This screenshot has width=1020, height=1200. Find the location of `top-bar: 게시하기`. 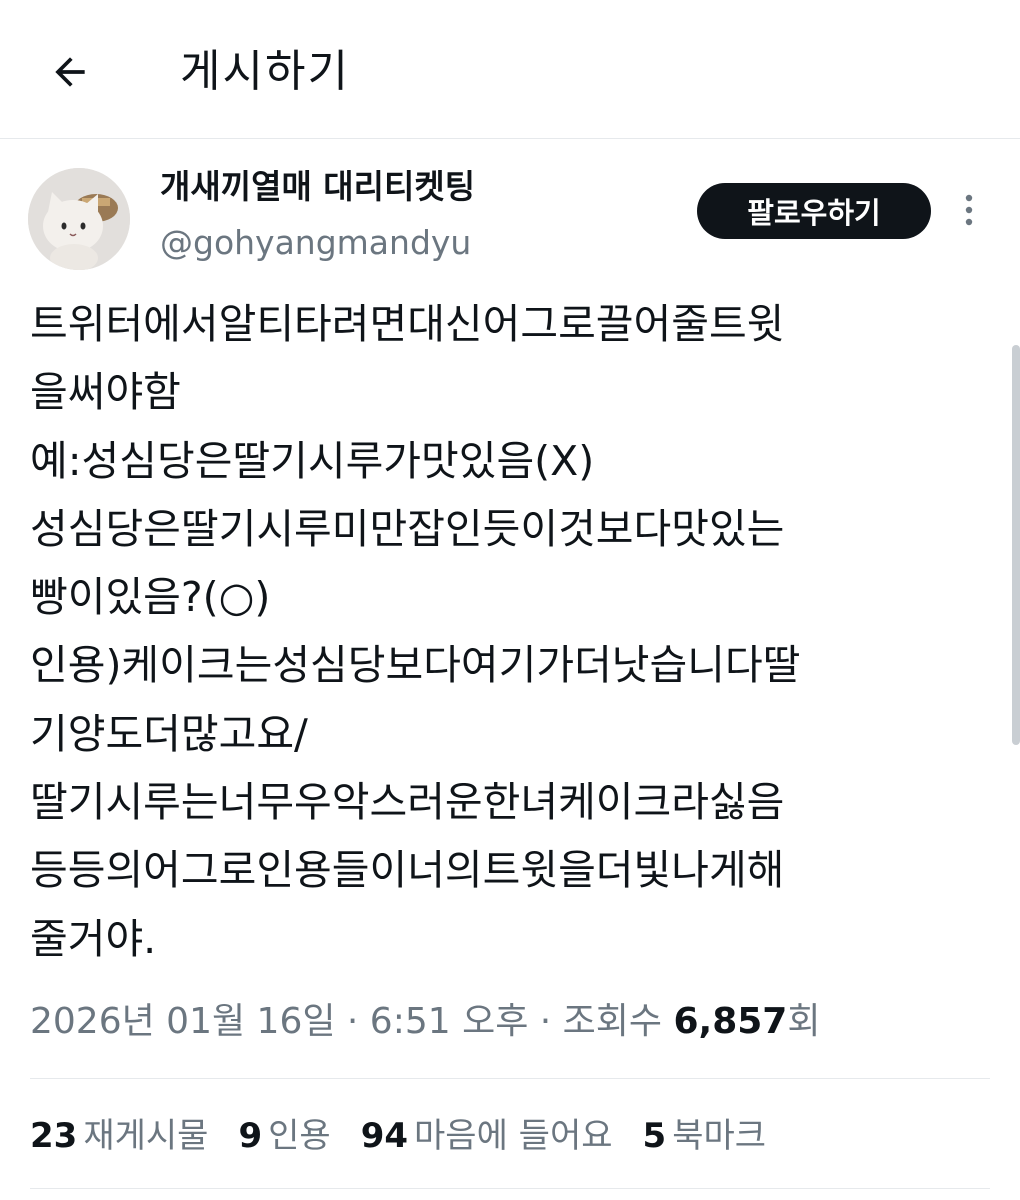

top-bar: 게시하기 is located at coordinates (510, 69).